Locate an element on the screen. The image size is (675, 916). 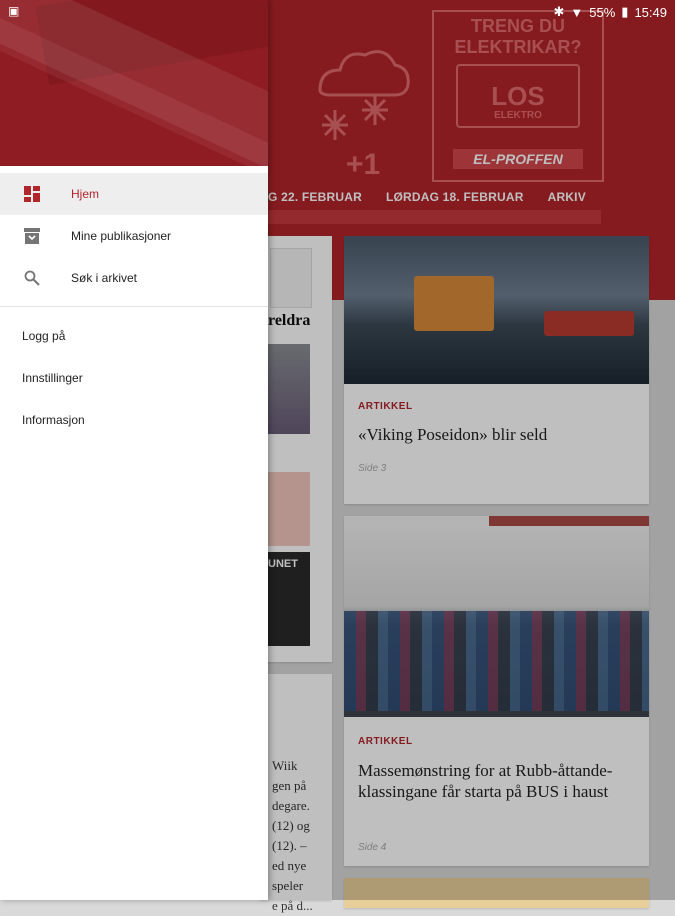
clock: 15:49 is located at coordinates (650, 12).